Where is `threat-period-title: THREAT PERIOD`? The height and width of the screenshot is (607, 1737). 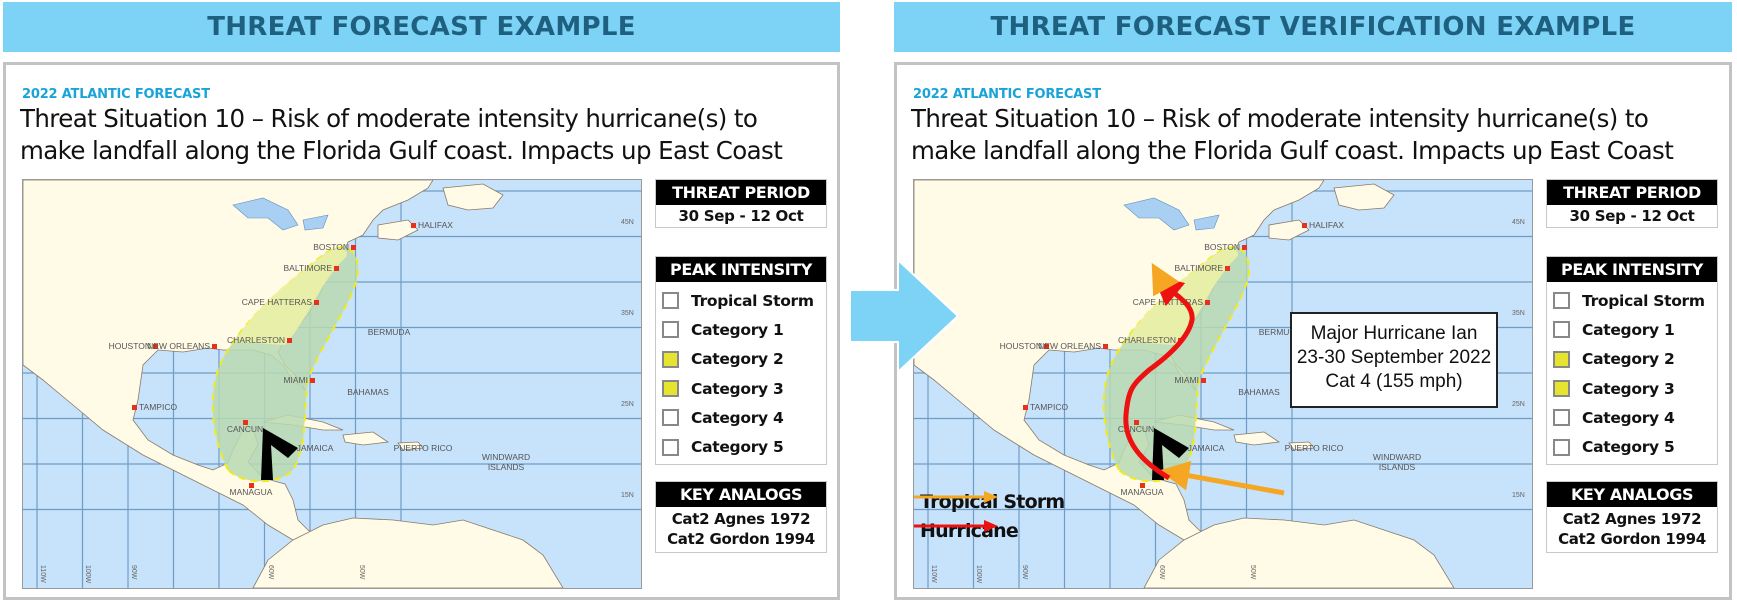 threat-period-title: THREAT PERIOD is located at coordinates (1632, 192).